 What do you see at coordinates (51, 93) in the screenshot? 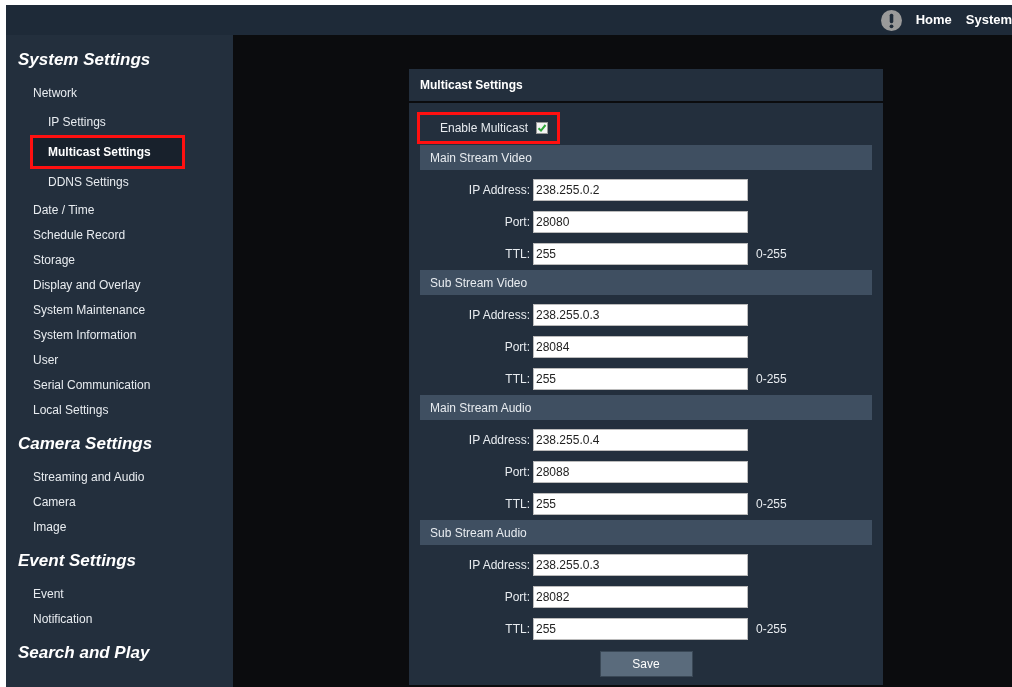
I see `sidebar-item: Network` at bounding box center [51, 93].